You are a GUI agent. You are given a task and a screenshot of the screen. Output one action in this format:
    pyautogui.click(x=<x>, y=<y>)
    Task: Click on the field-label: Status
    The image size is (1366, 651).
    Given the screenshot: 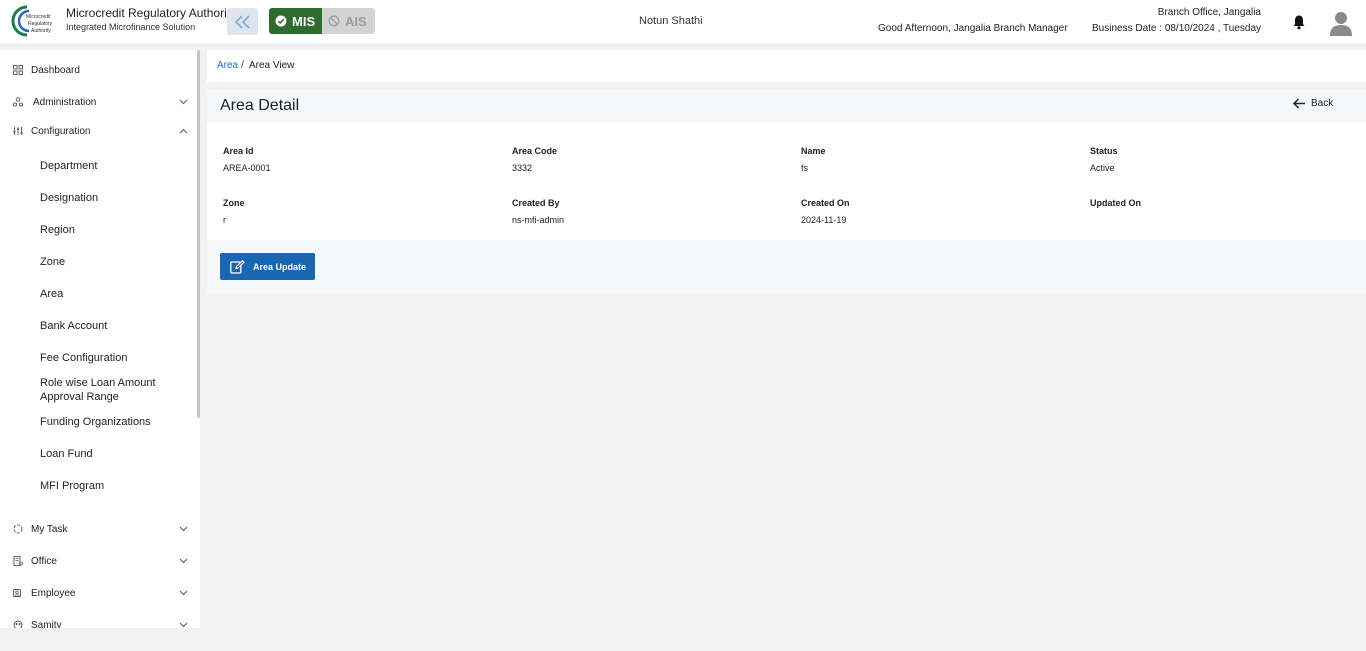 What is the action you would take?
    pyautogui.click(x=1104, y=151)
    